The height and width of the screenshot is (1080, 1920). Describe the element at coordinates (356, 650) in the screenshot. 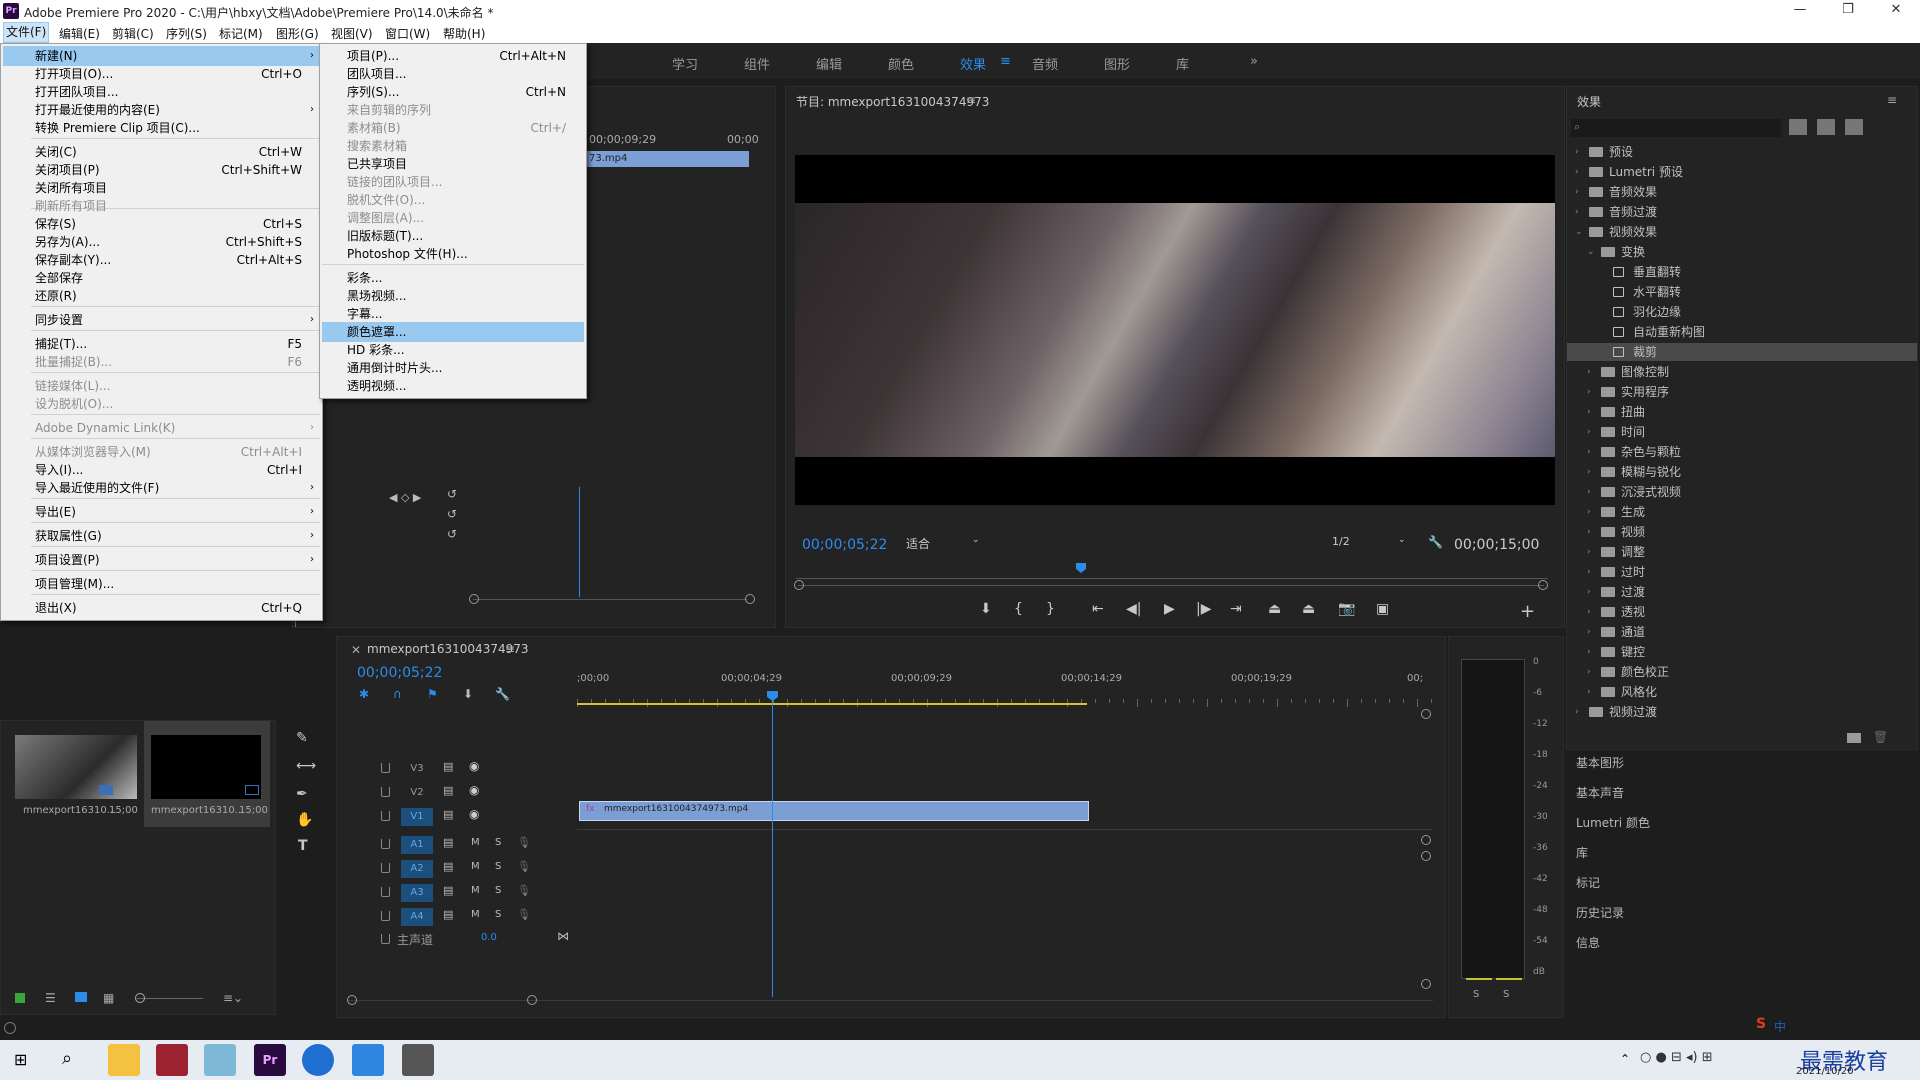

I see `close-tab-icon: ✕` at that location.